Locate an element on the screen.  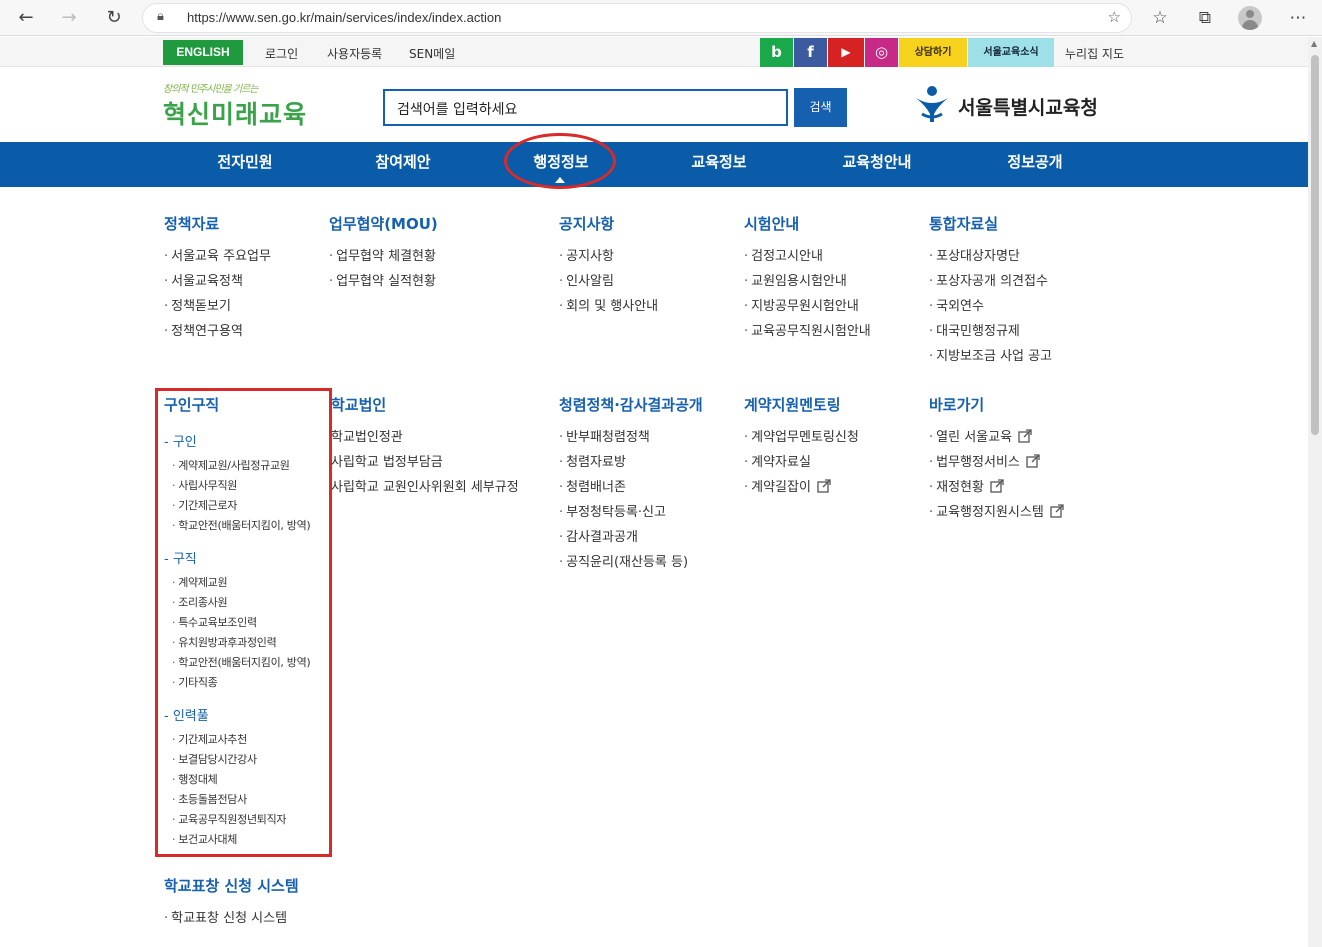
site-logo: 창의적 민주시민을 기르는 혁신미래교육 is located at coordinates (235, 105).